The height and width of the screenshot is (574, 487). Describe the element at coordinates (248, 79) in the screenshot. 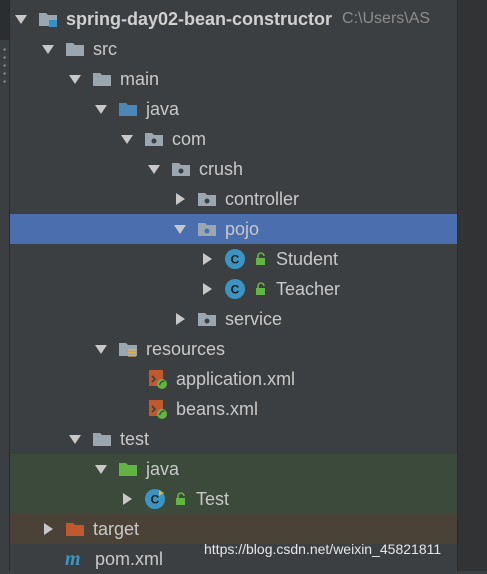

I see `tree-item-main: main` at that location.